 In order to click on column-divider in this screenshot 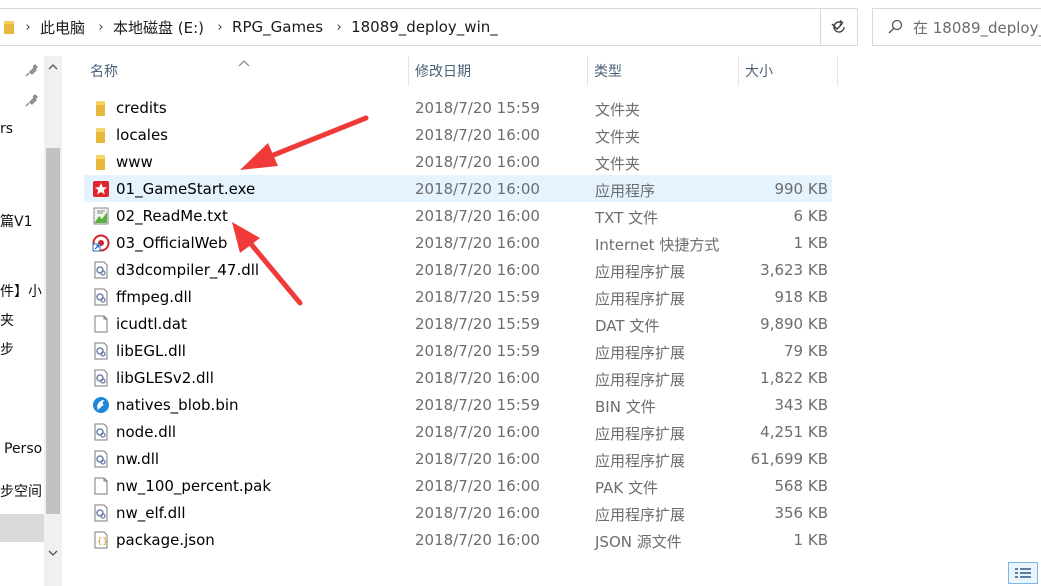, I will do `click(837, 71)`.